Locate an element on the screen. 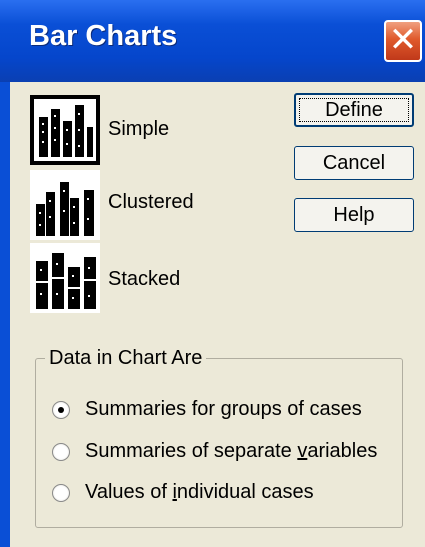 This screenshot has height=547, width=425. cancel-button-label: Cancel is located at coordinates (354, 163).